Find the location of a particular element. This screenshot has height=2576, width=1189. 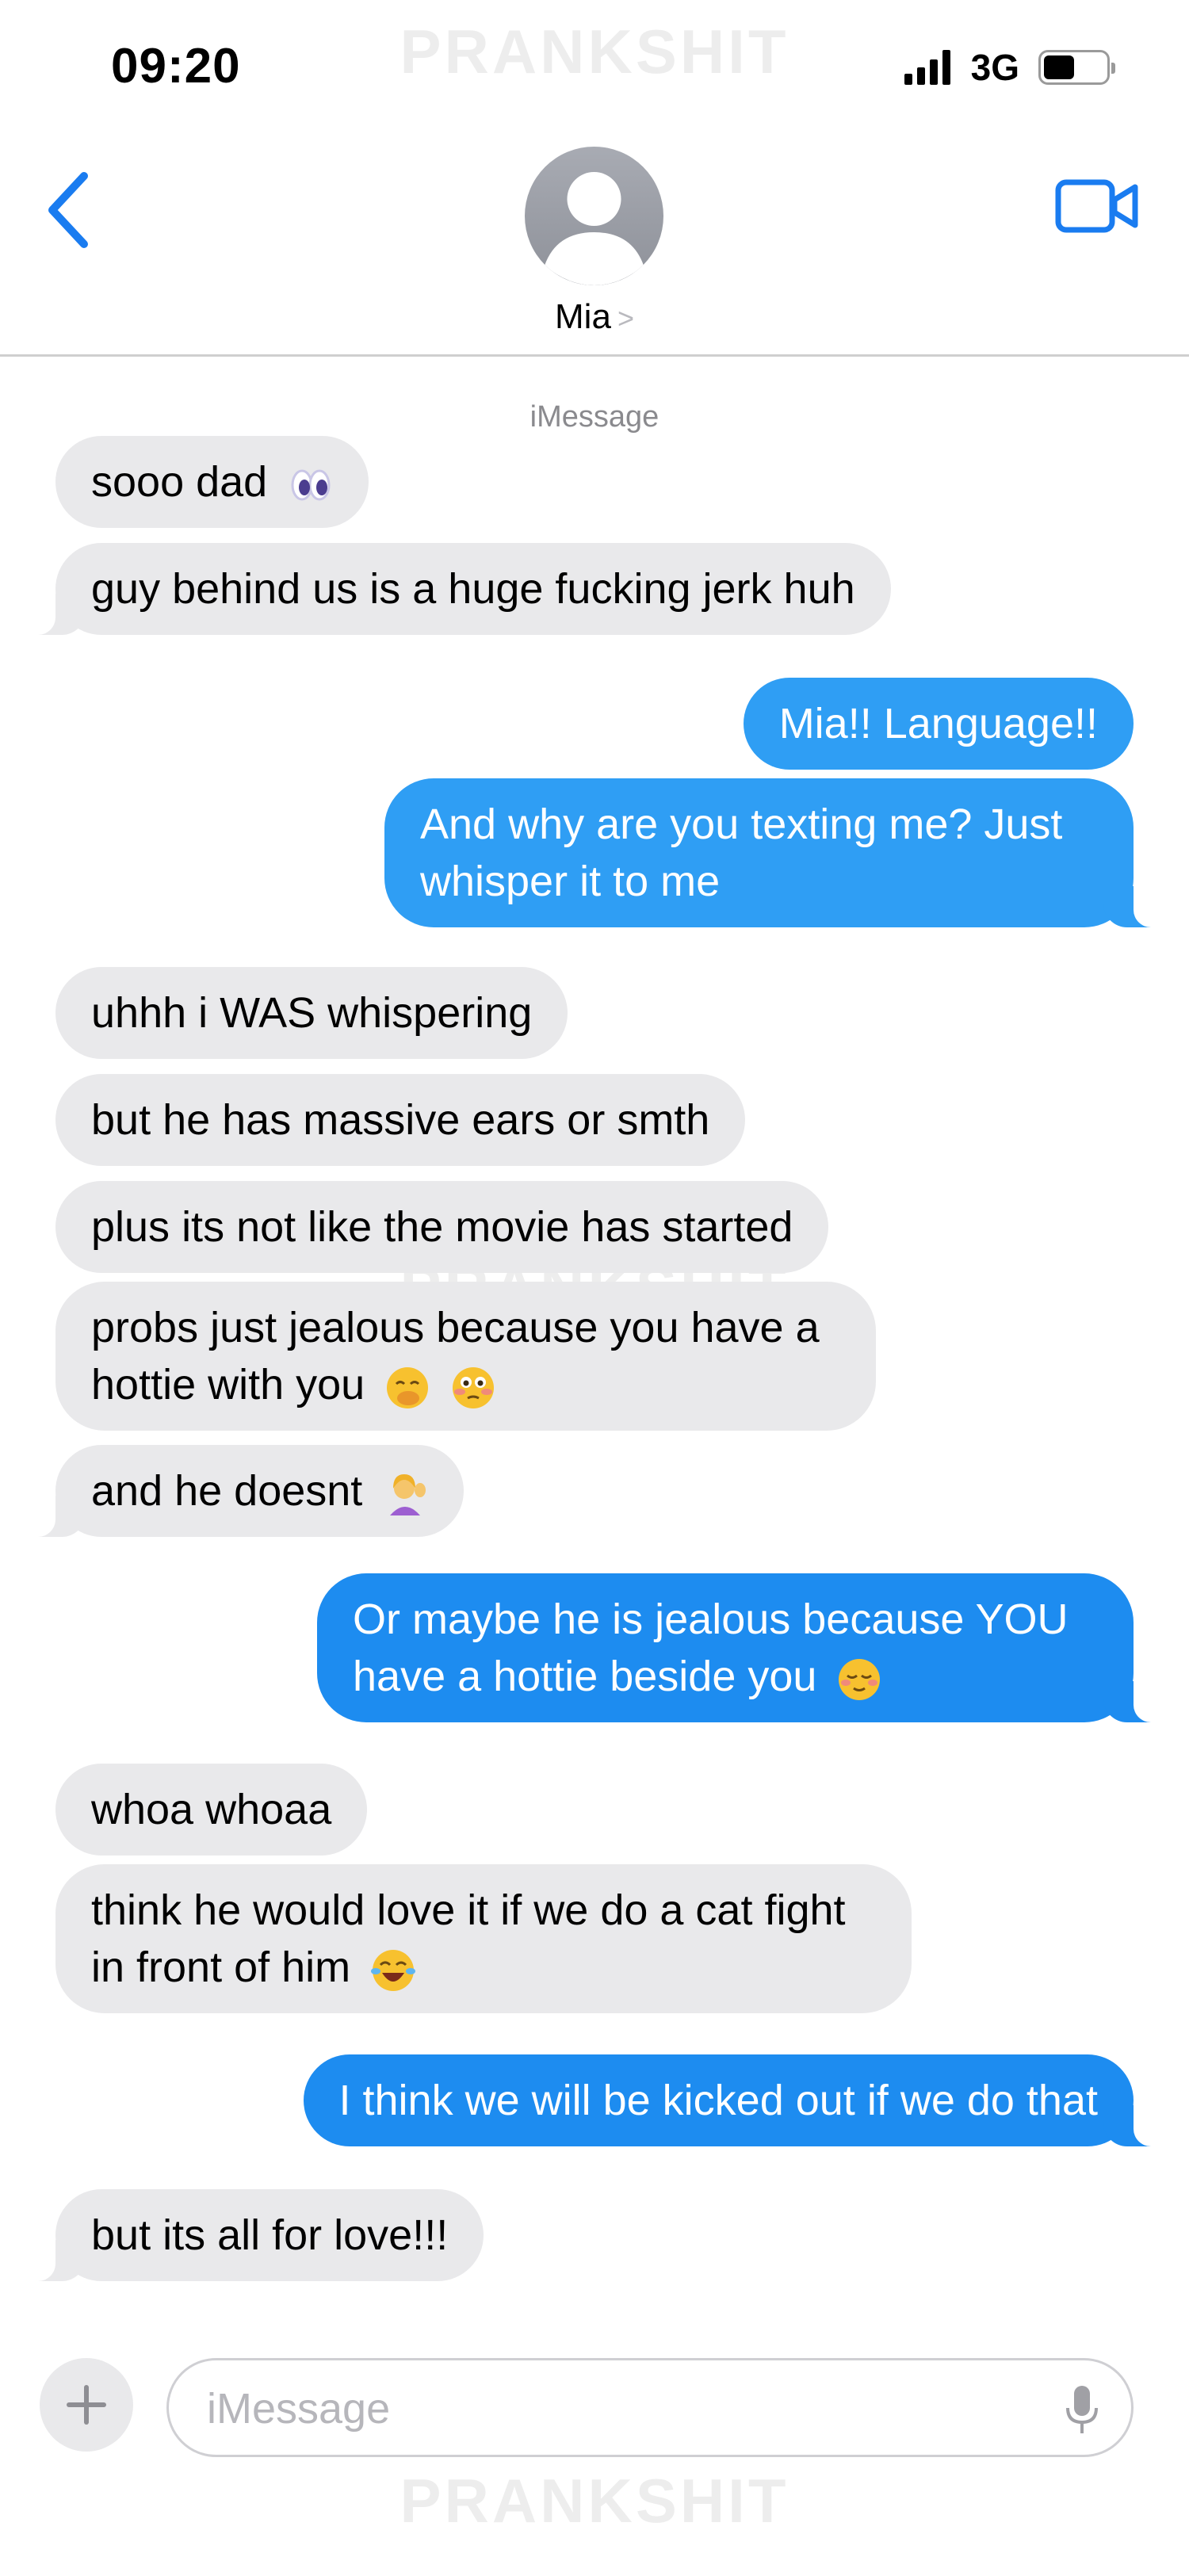

message-bubble-incoming: sooo dad is located at coordinates (212, 482).